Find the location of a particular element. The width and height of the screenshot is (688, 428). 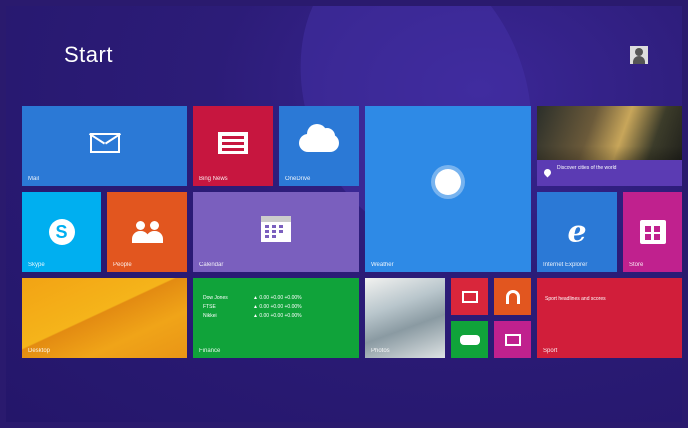

tile-desktop: Desktop is located at coordinates (104, 318).